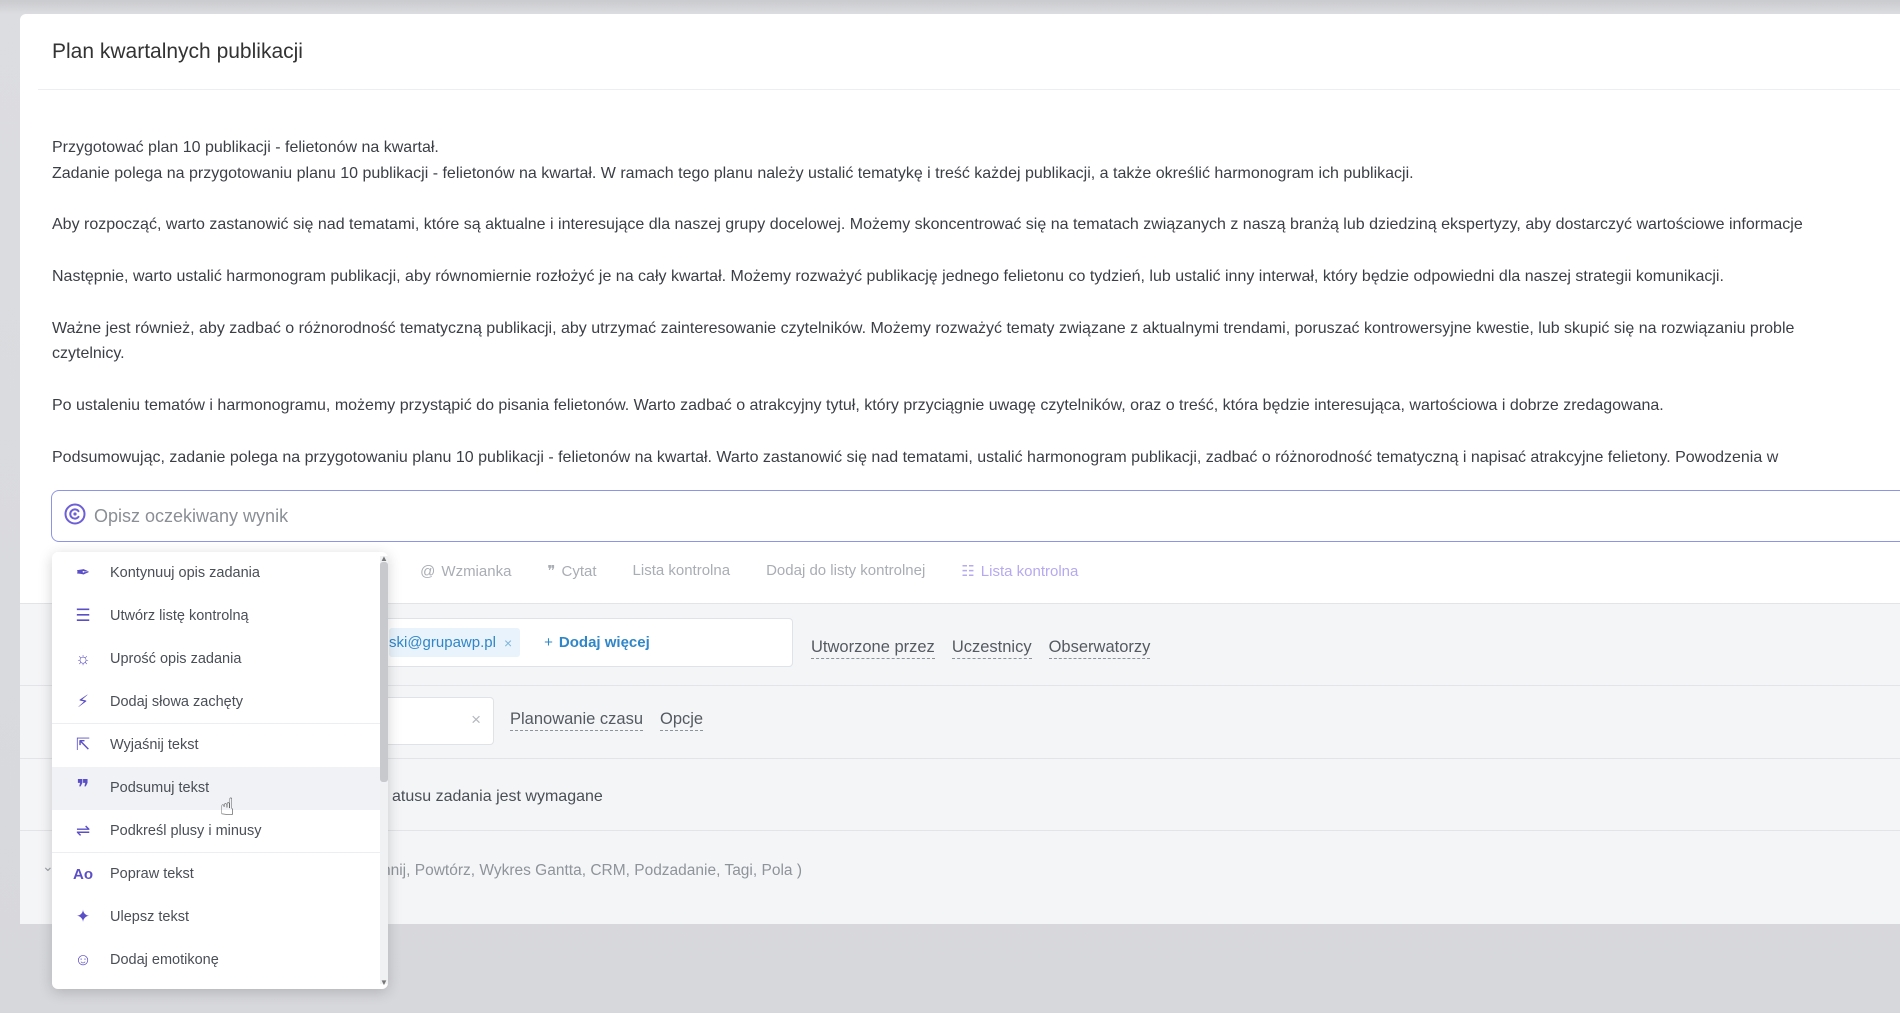 The image size is (1900, 1013). I want to click on ai-prompt-field, so click(975, 516).